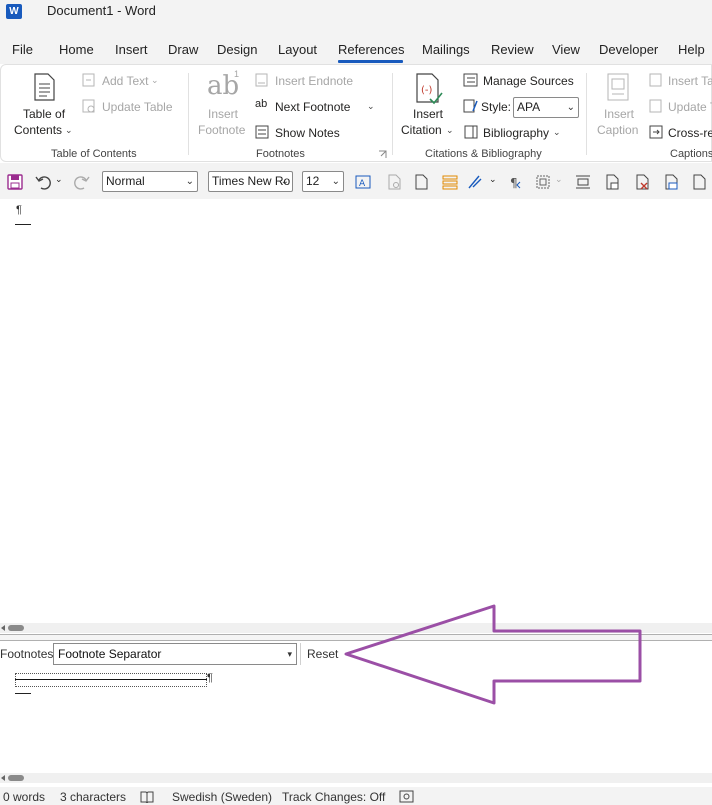  What do you see at coordinates (690, 81) in the screenshot?
I see `insert-table-of-figures-button: Insert Ta` at bounding box center [690, 81].